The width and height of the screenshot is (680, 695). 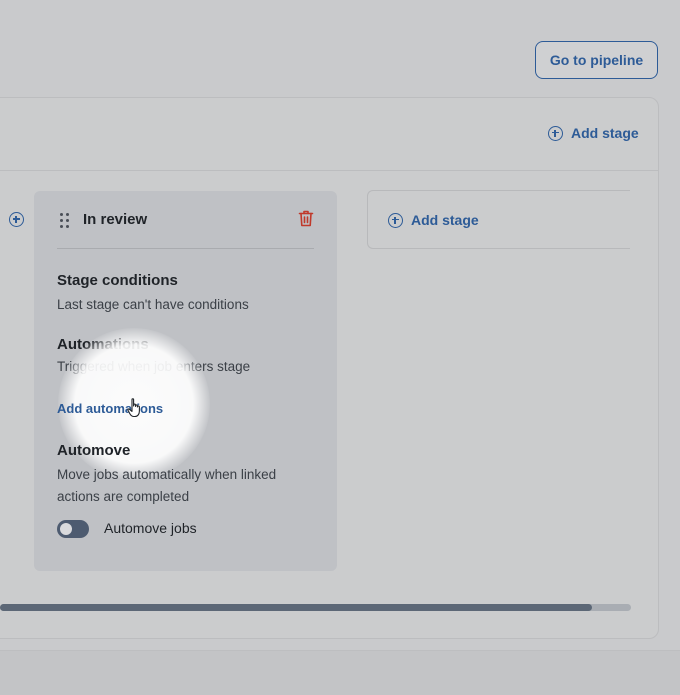 What do you see at coordinates (340, 672) in the screenshot?
I see `footer-bar` at bounding box center [340, 672].